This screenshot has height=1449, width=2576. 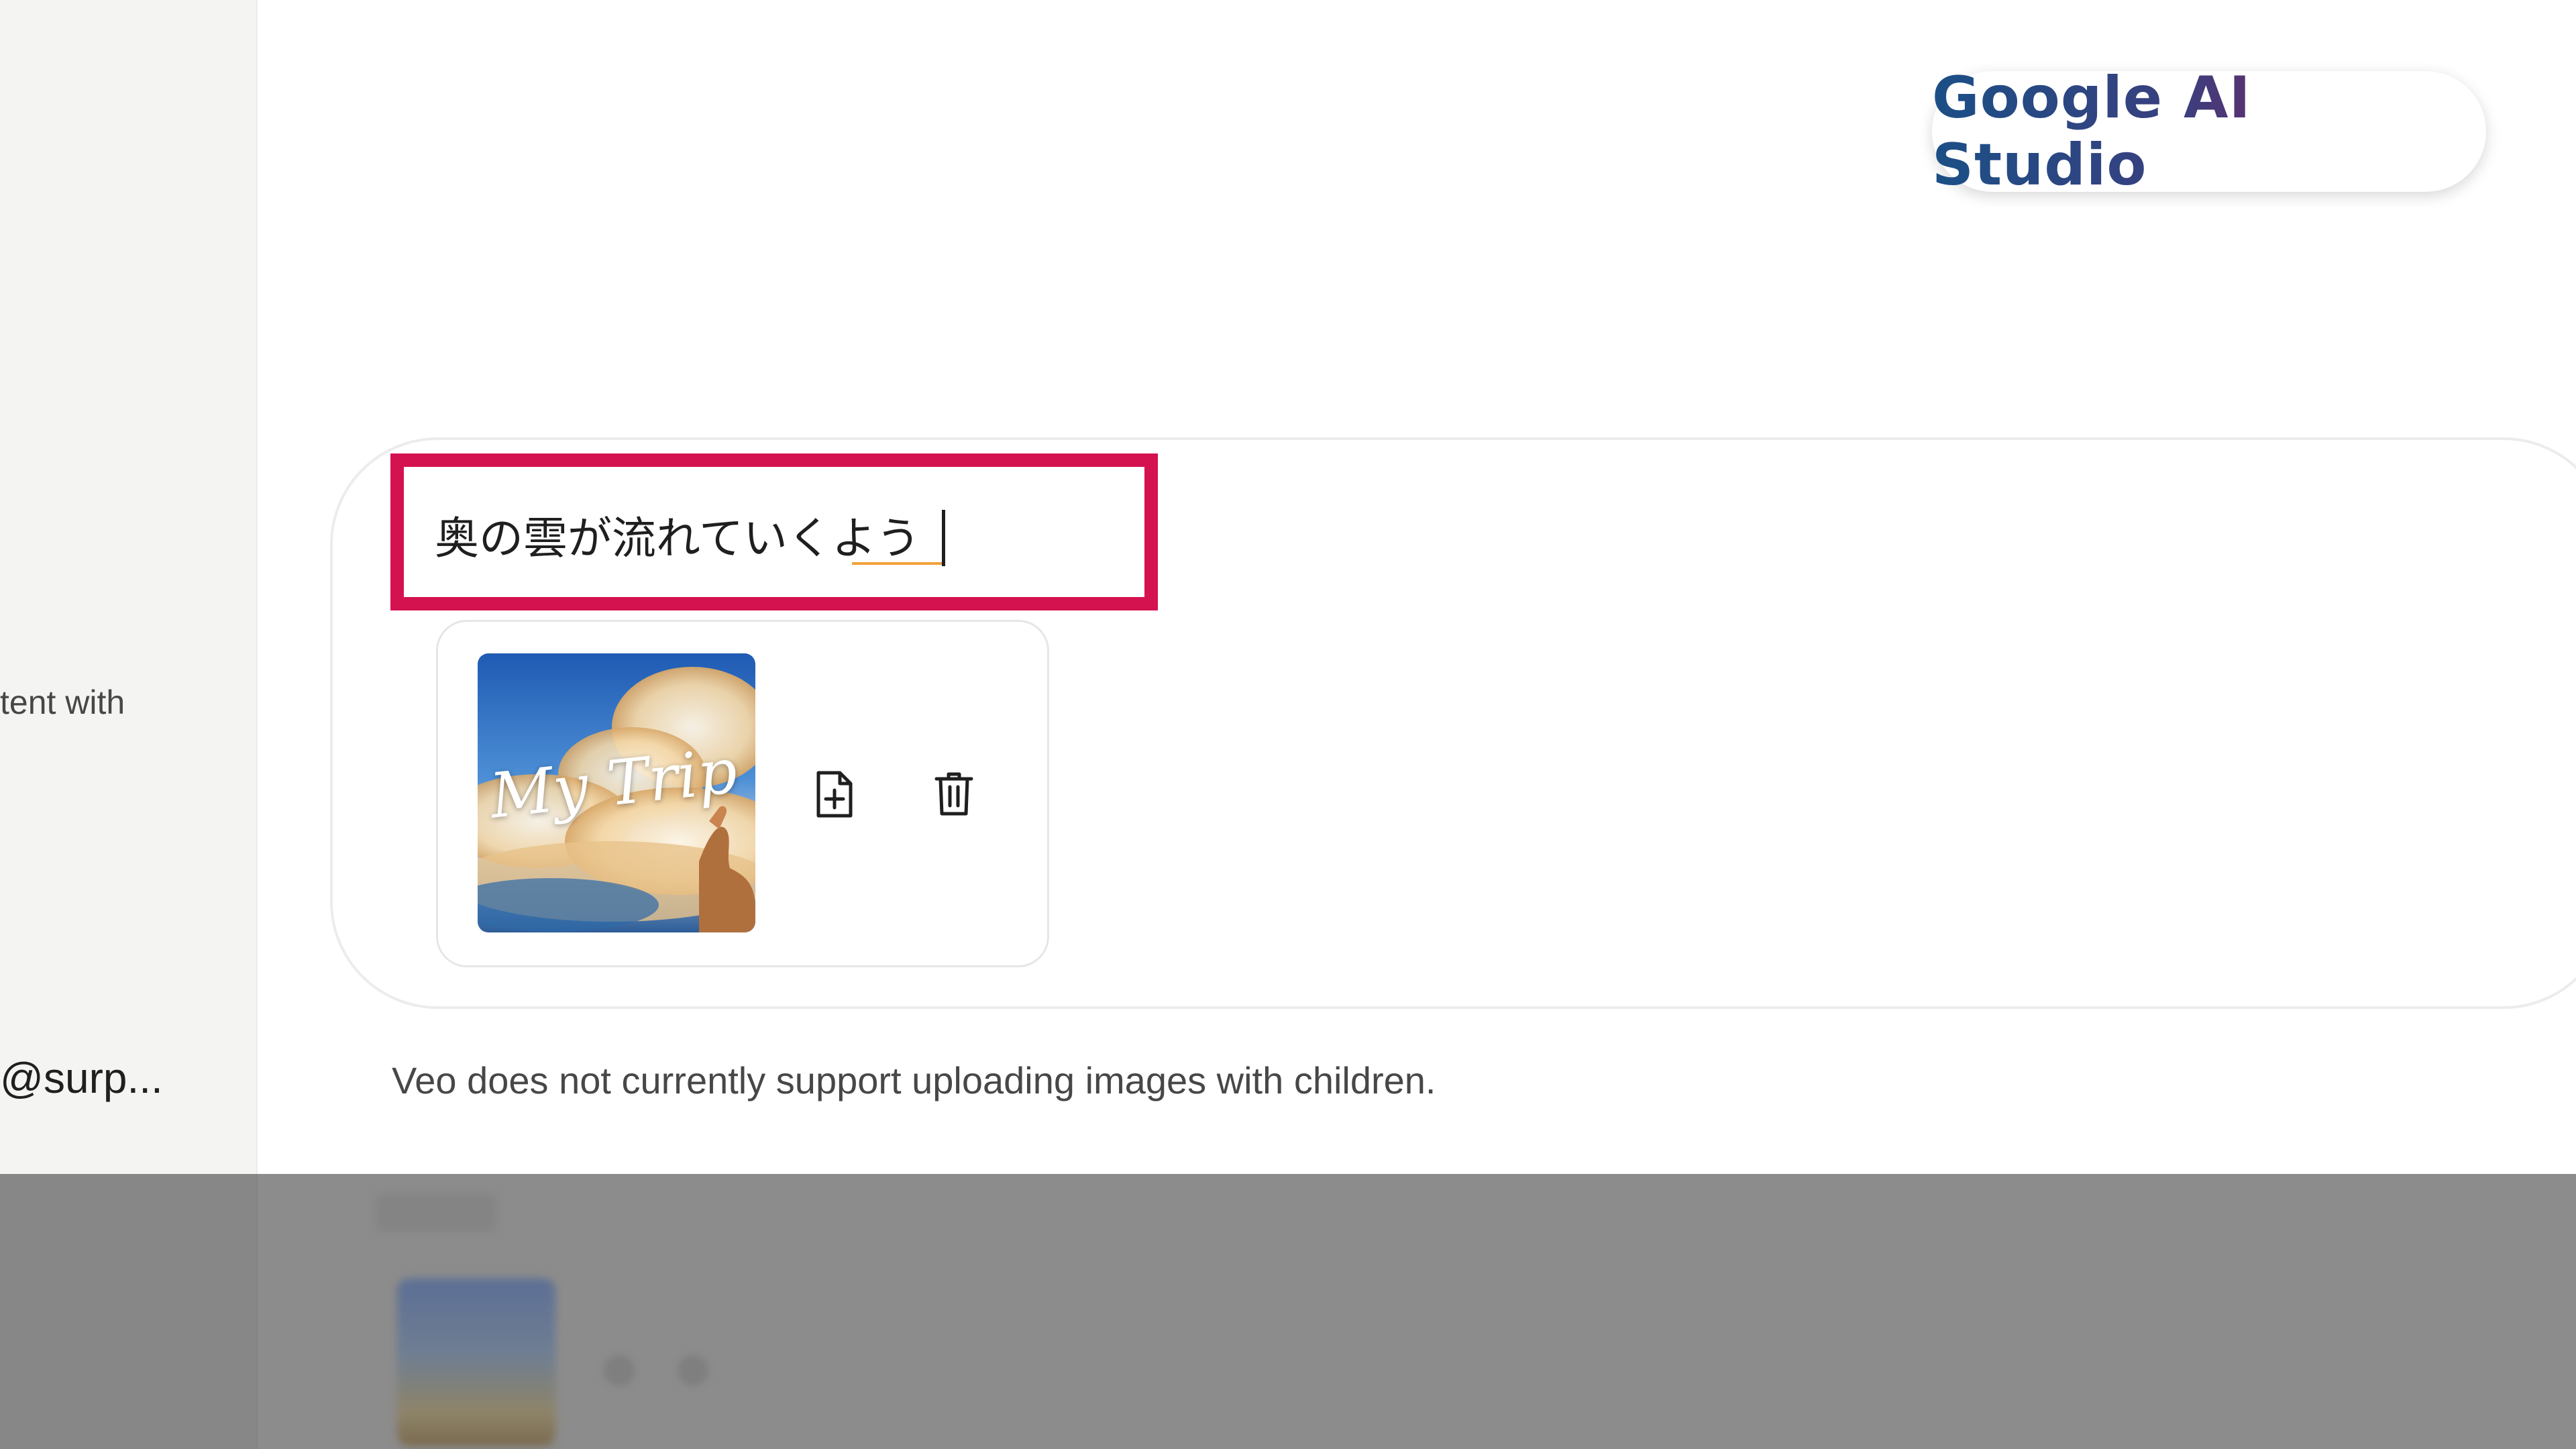 What do you see at coordinates (616, 792) in the screenshot?
I see `attachment-thumbnail: My Trip` at bounding box center [616, 792].